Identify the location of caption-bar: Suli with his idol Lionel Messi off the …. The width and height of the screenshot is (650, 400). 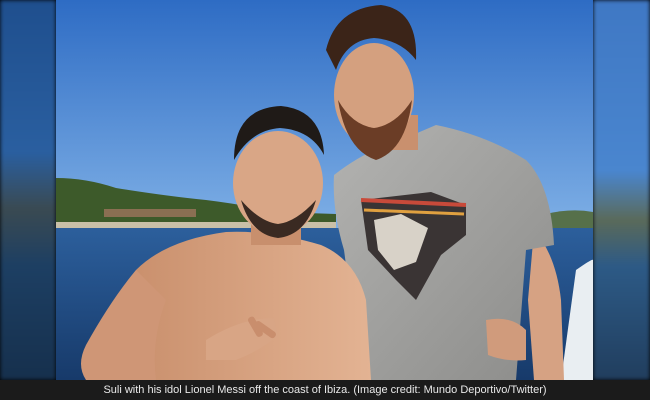
(325, 390).